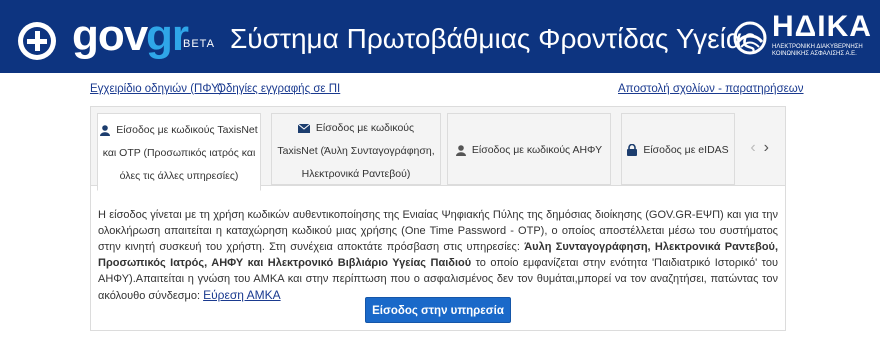 The image size is (880, 358). Describe the element at coordinates (537, 150) in the screenshot. I see `tab-label: Είσοδος με κωδικούς ΑΗΦΥ` at that location.